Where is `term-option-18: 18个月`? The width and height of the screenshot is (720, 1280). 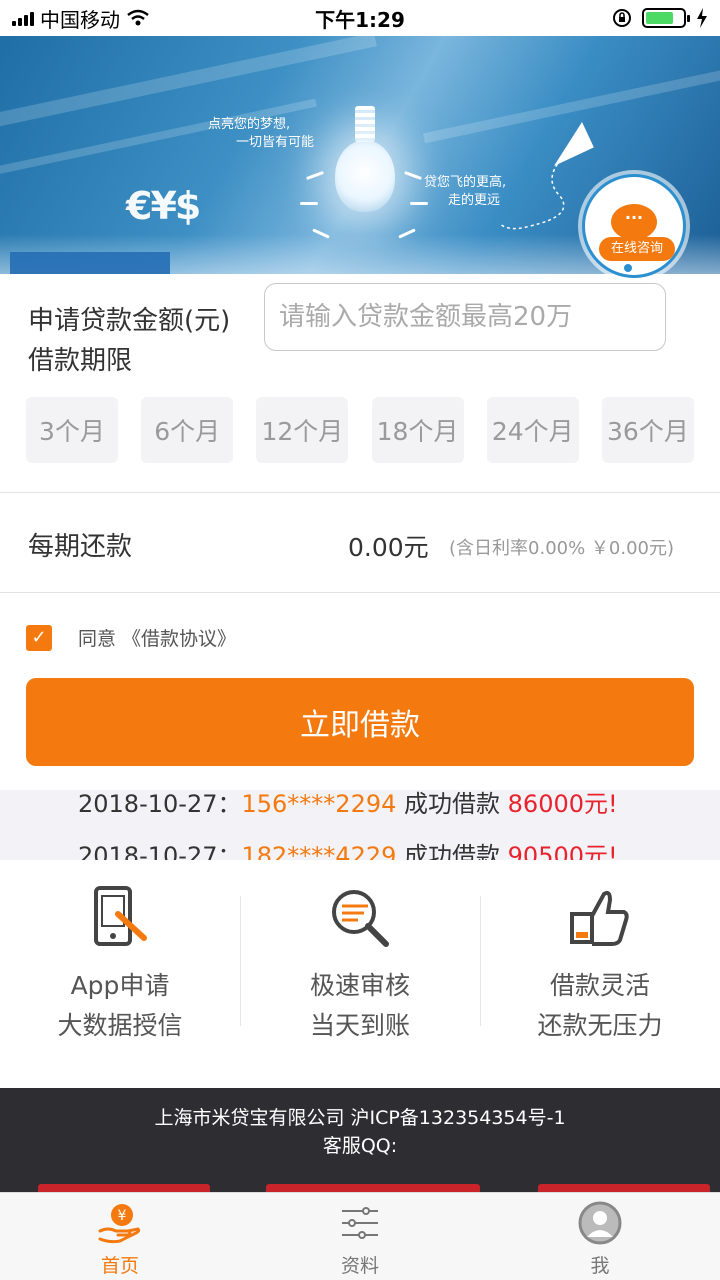 term-option-18: 18个月 is located at coordinates (417, 430).